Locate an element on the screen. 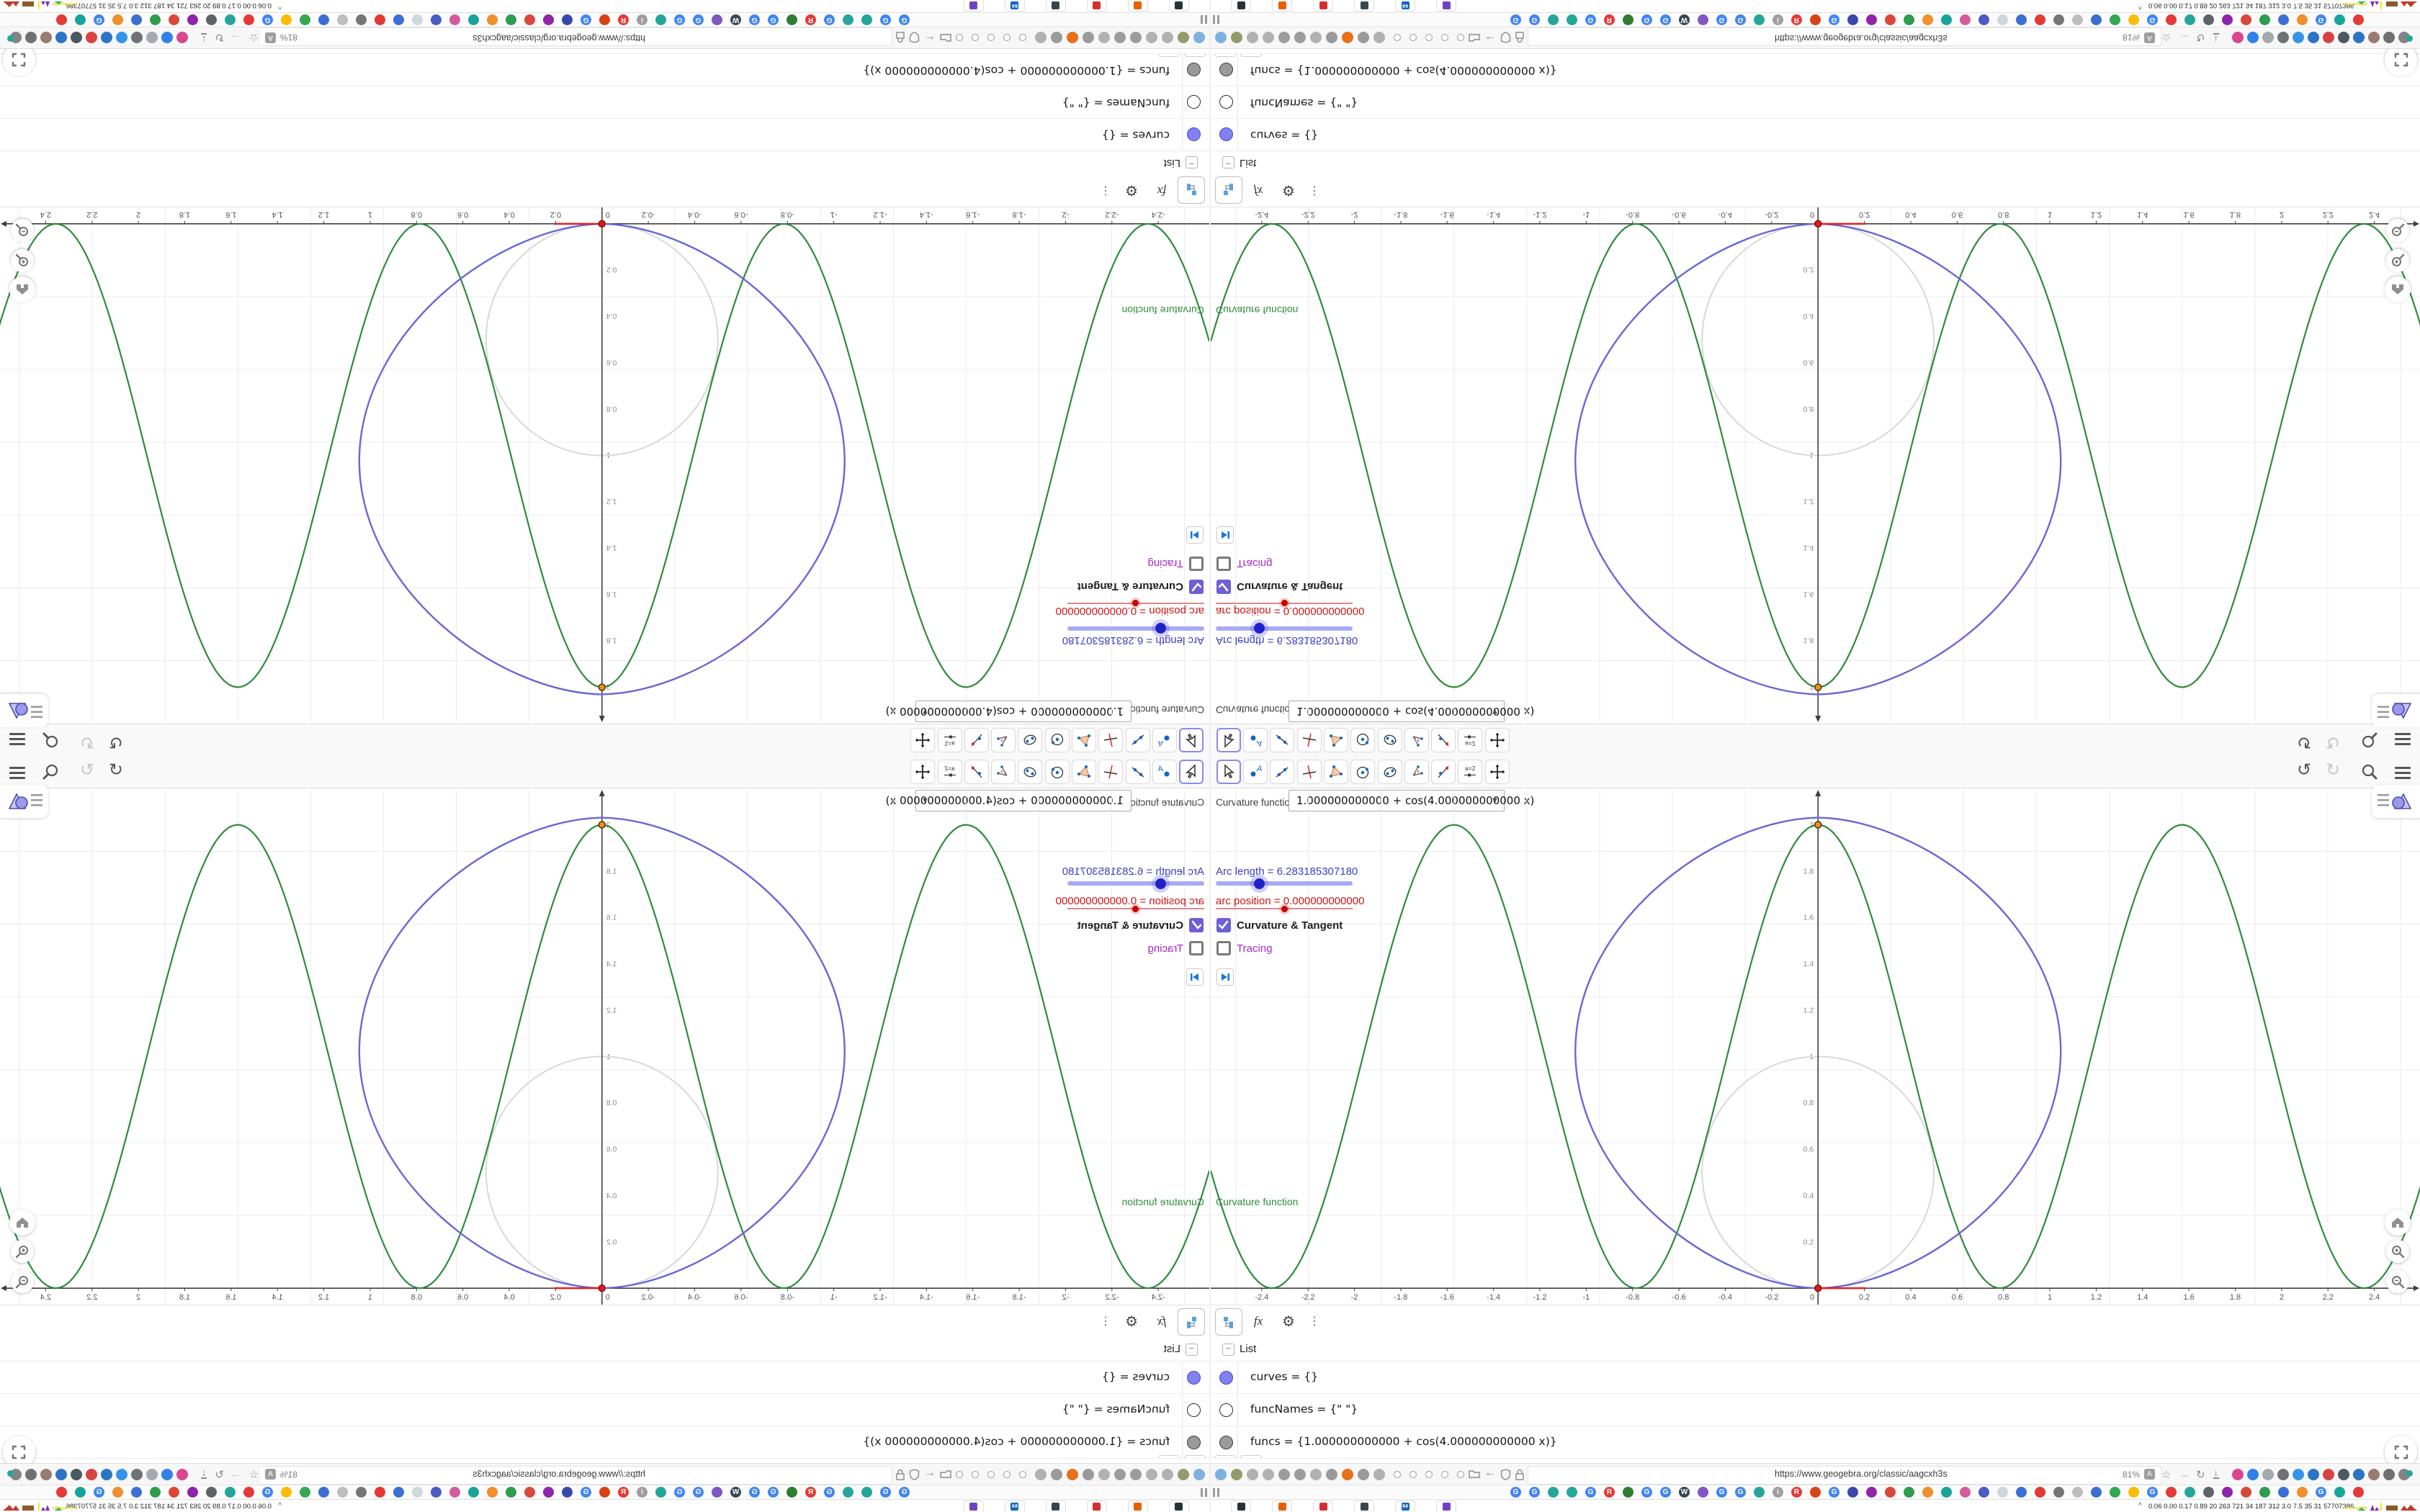  shield-icon is located at coordinates (1505, 35).